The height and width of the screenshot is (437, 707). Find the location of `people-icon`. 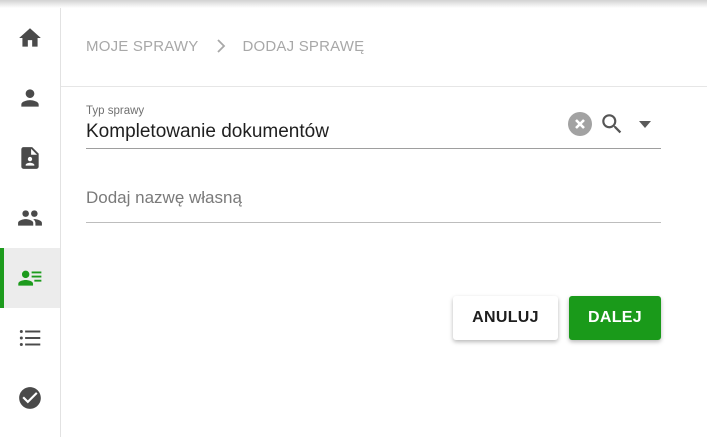

people-icon is located at coordinates (30, 218).